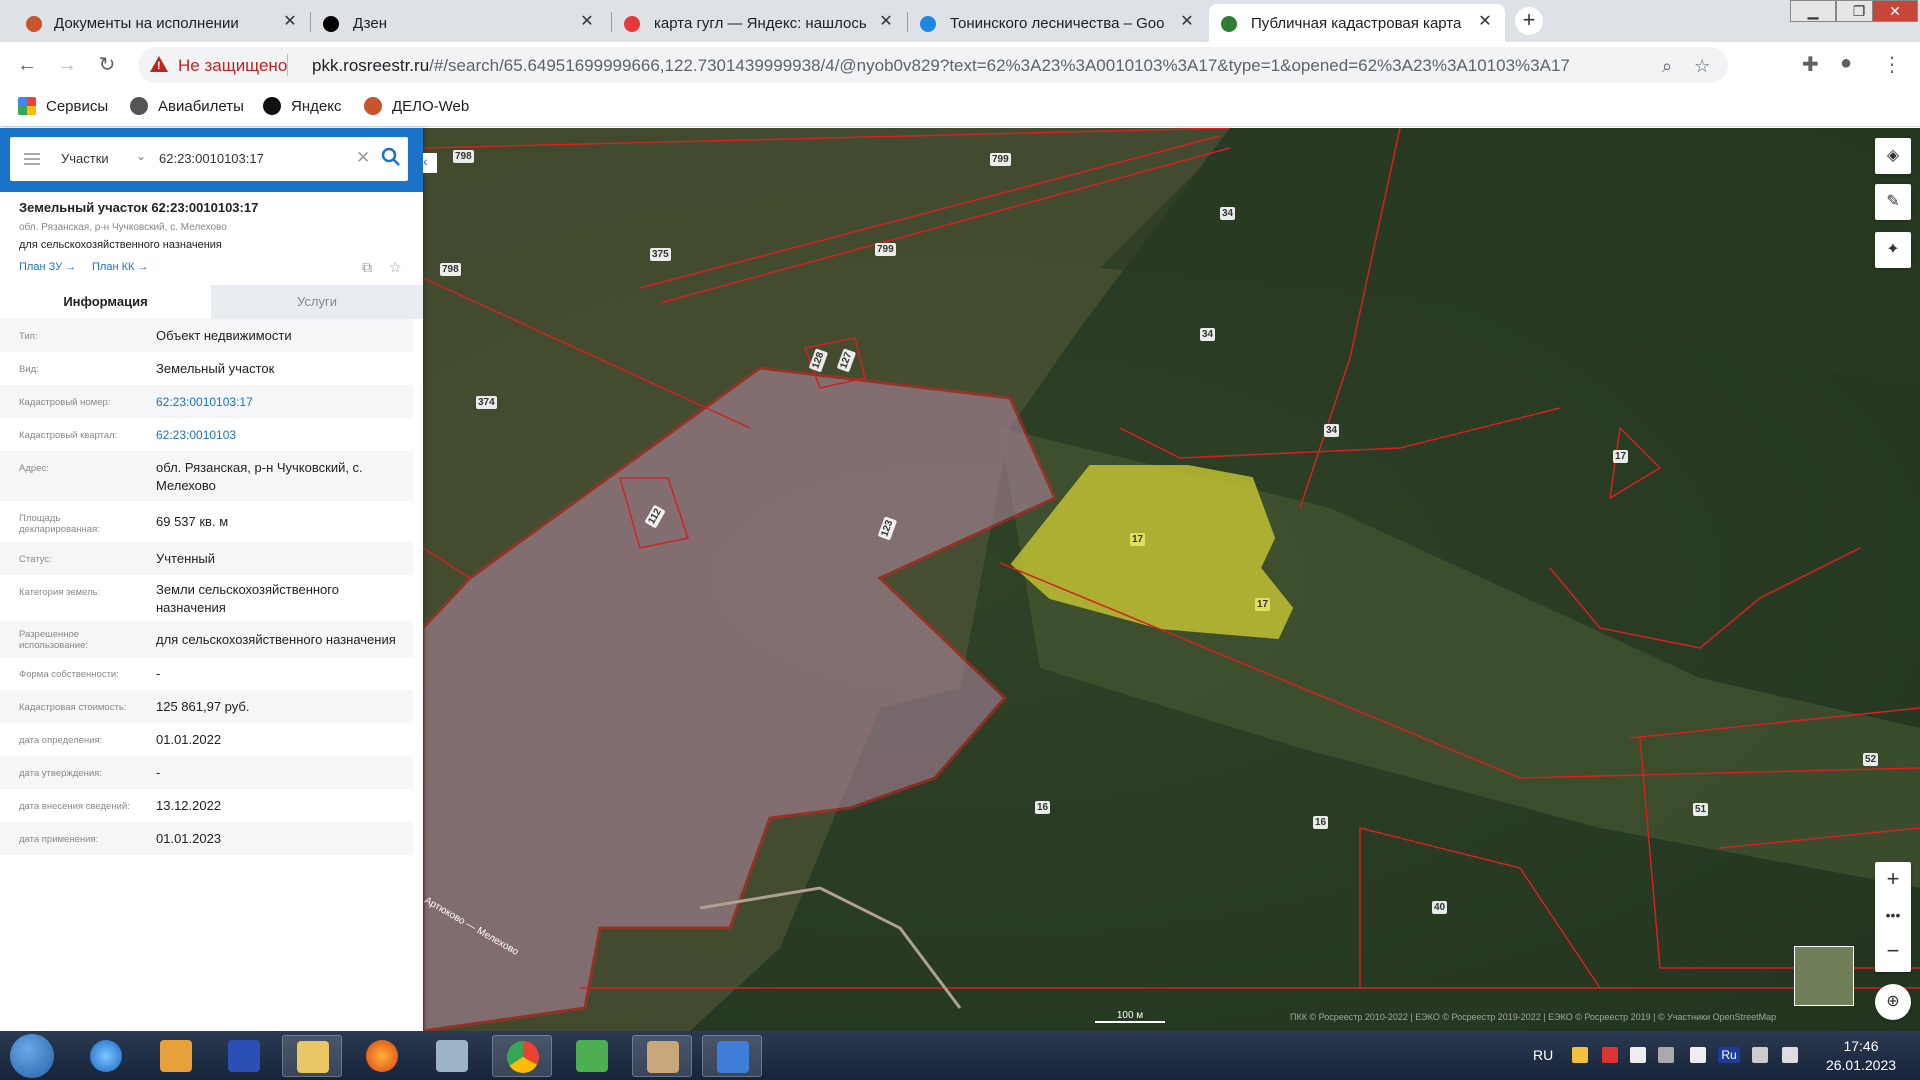 The height and width of the screenshot is (1080, 1920). I want to click on attribute-row: дата утверждения: -, so click(206, 772).